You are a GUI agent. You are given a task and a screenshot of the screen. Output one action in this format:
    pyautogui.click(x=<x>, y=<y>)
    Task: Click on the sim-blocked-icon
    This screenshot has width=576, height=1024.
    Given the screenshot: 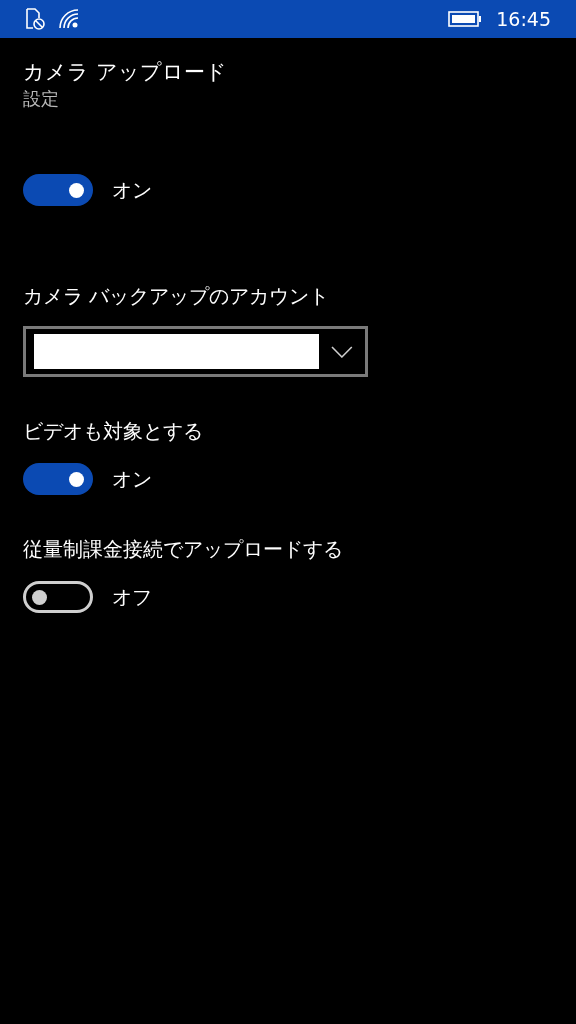 What is the action you would take?
    pyautogui.click(x=35, y=19)
    